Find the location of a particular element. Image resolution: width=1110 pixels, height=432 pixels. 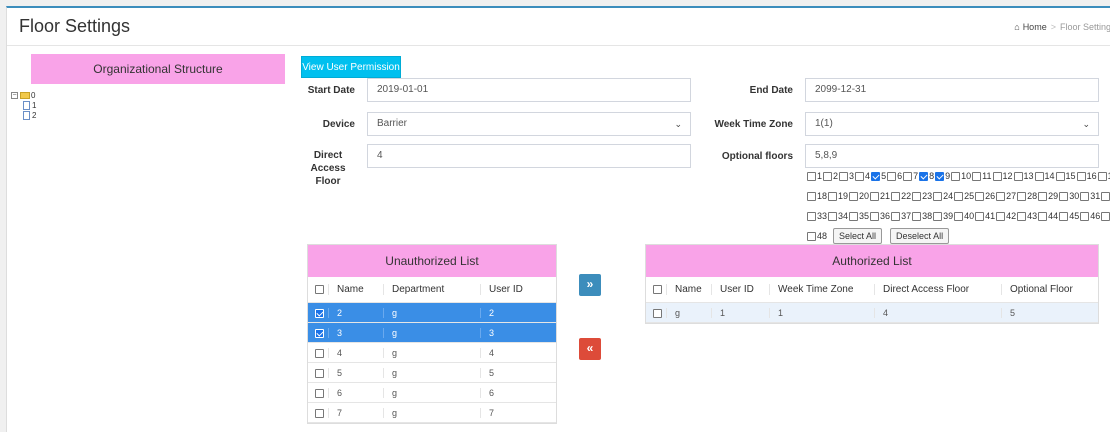

floor-option: 33 is located at coordinates (817, 216).